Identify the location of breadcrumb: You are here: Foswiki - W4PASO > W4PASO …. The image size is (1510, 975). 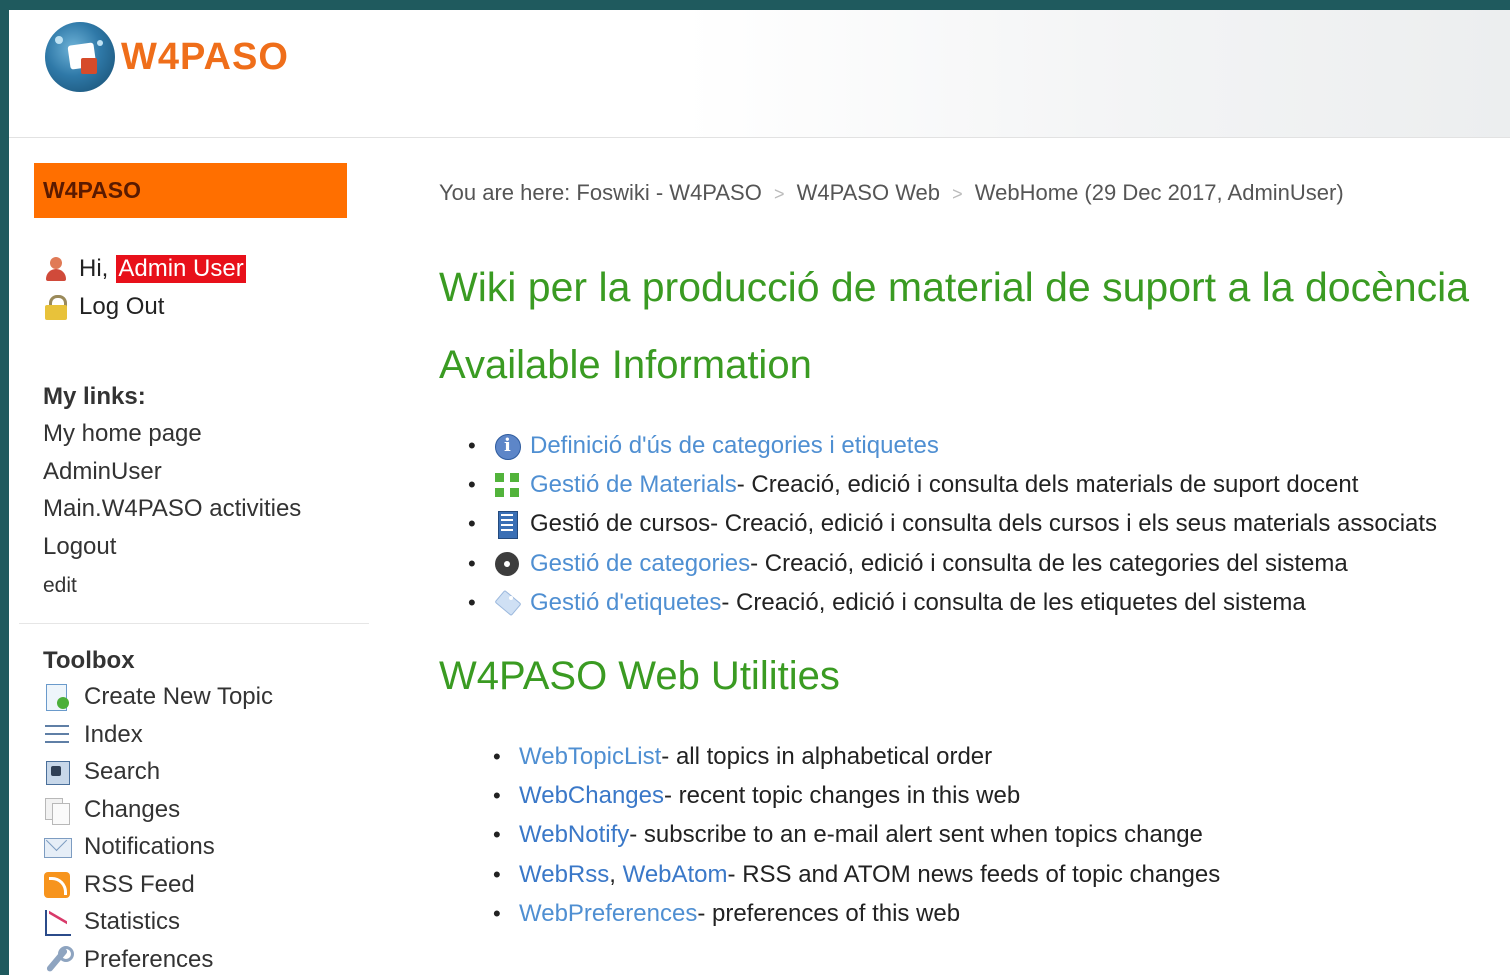
(891, 193).